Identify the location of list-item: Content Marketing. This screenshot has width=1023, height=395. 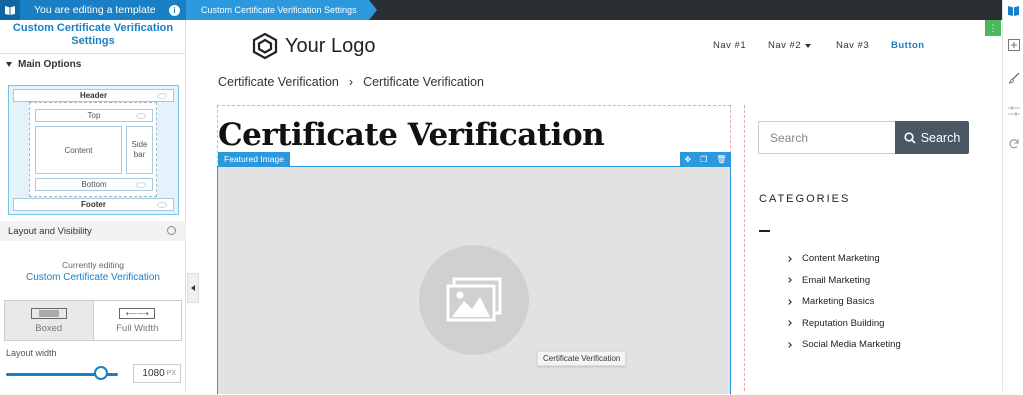
(843, 259).